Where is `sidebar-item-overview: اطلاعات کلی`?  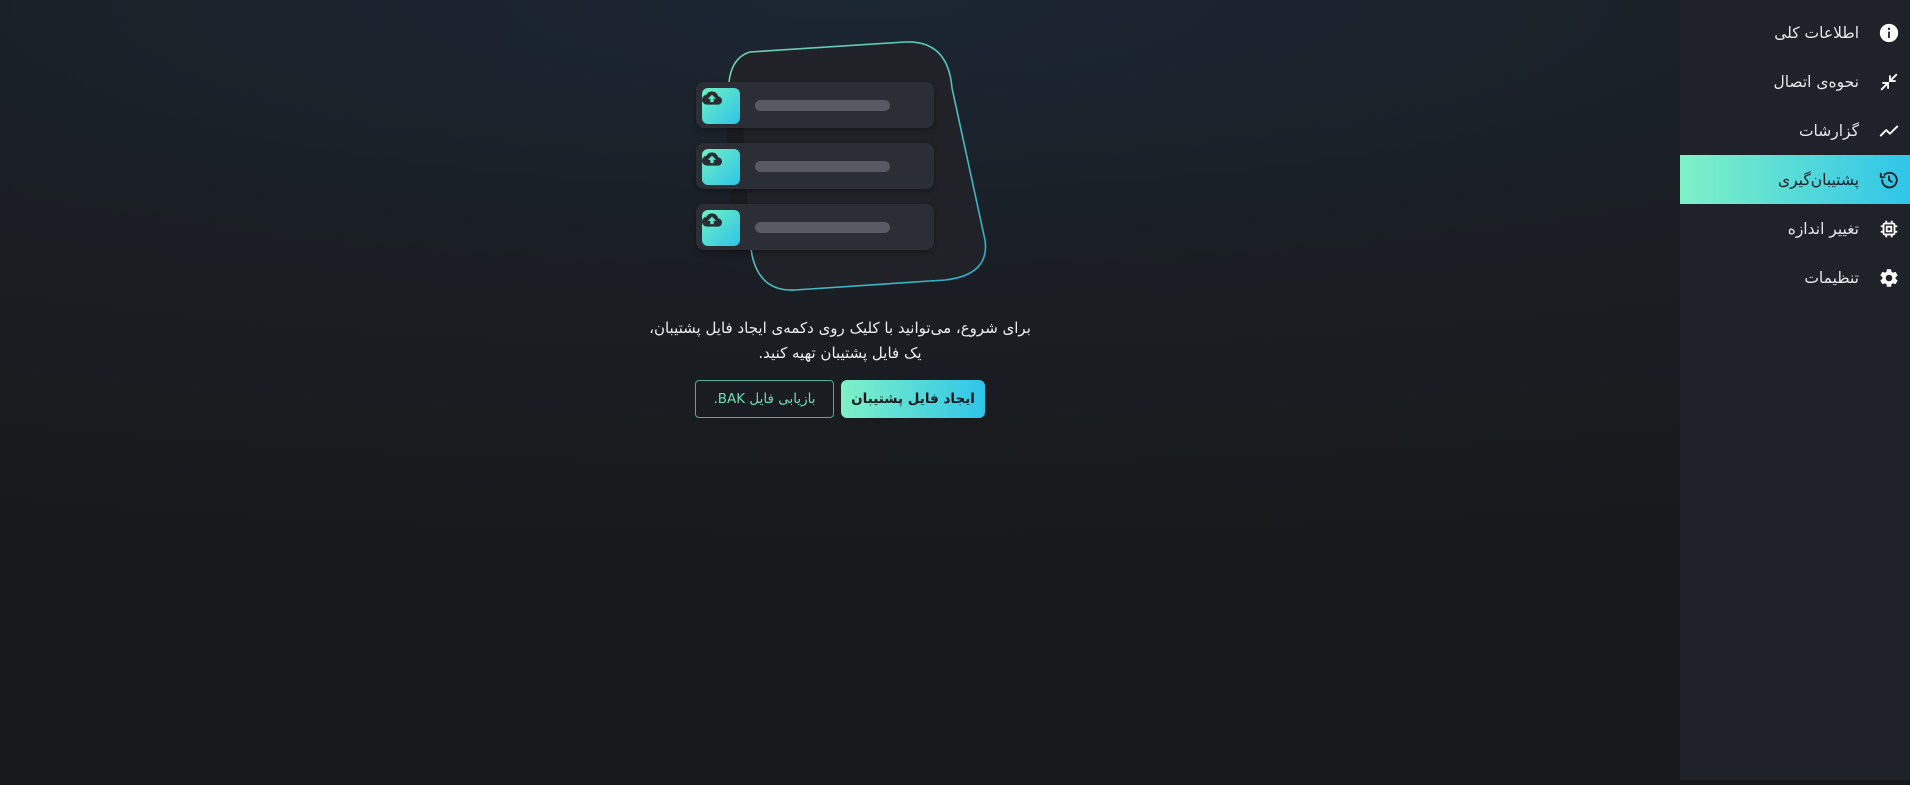 sidebar-item-overview: اطلاعات کلی is located at coordinates (1795, 32).